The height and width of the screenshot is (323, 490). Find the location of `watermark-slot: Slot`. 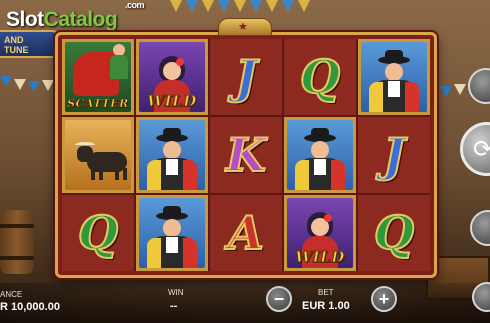

watermark-slot: Slot is located at coordinates (25, 19).